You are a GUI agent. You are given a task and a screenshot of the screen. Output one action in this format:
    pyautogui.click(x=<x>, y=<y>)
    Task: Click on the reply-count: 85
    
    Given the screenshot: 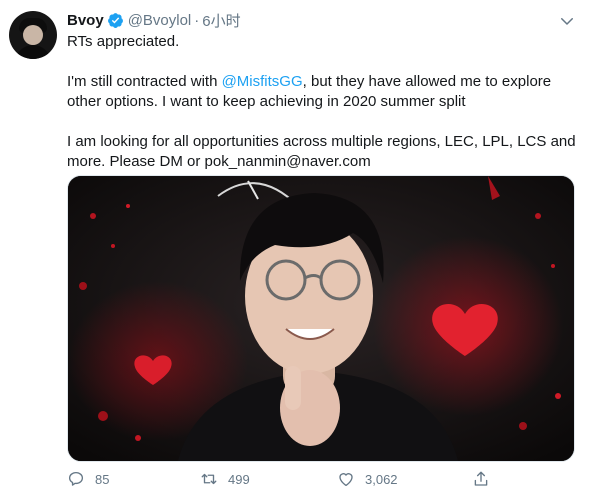 What is the action you would take?
    pyautogui.click(x=102, y=479)
    